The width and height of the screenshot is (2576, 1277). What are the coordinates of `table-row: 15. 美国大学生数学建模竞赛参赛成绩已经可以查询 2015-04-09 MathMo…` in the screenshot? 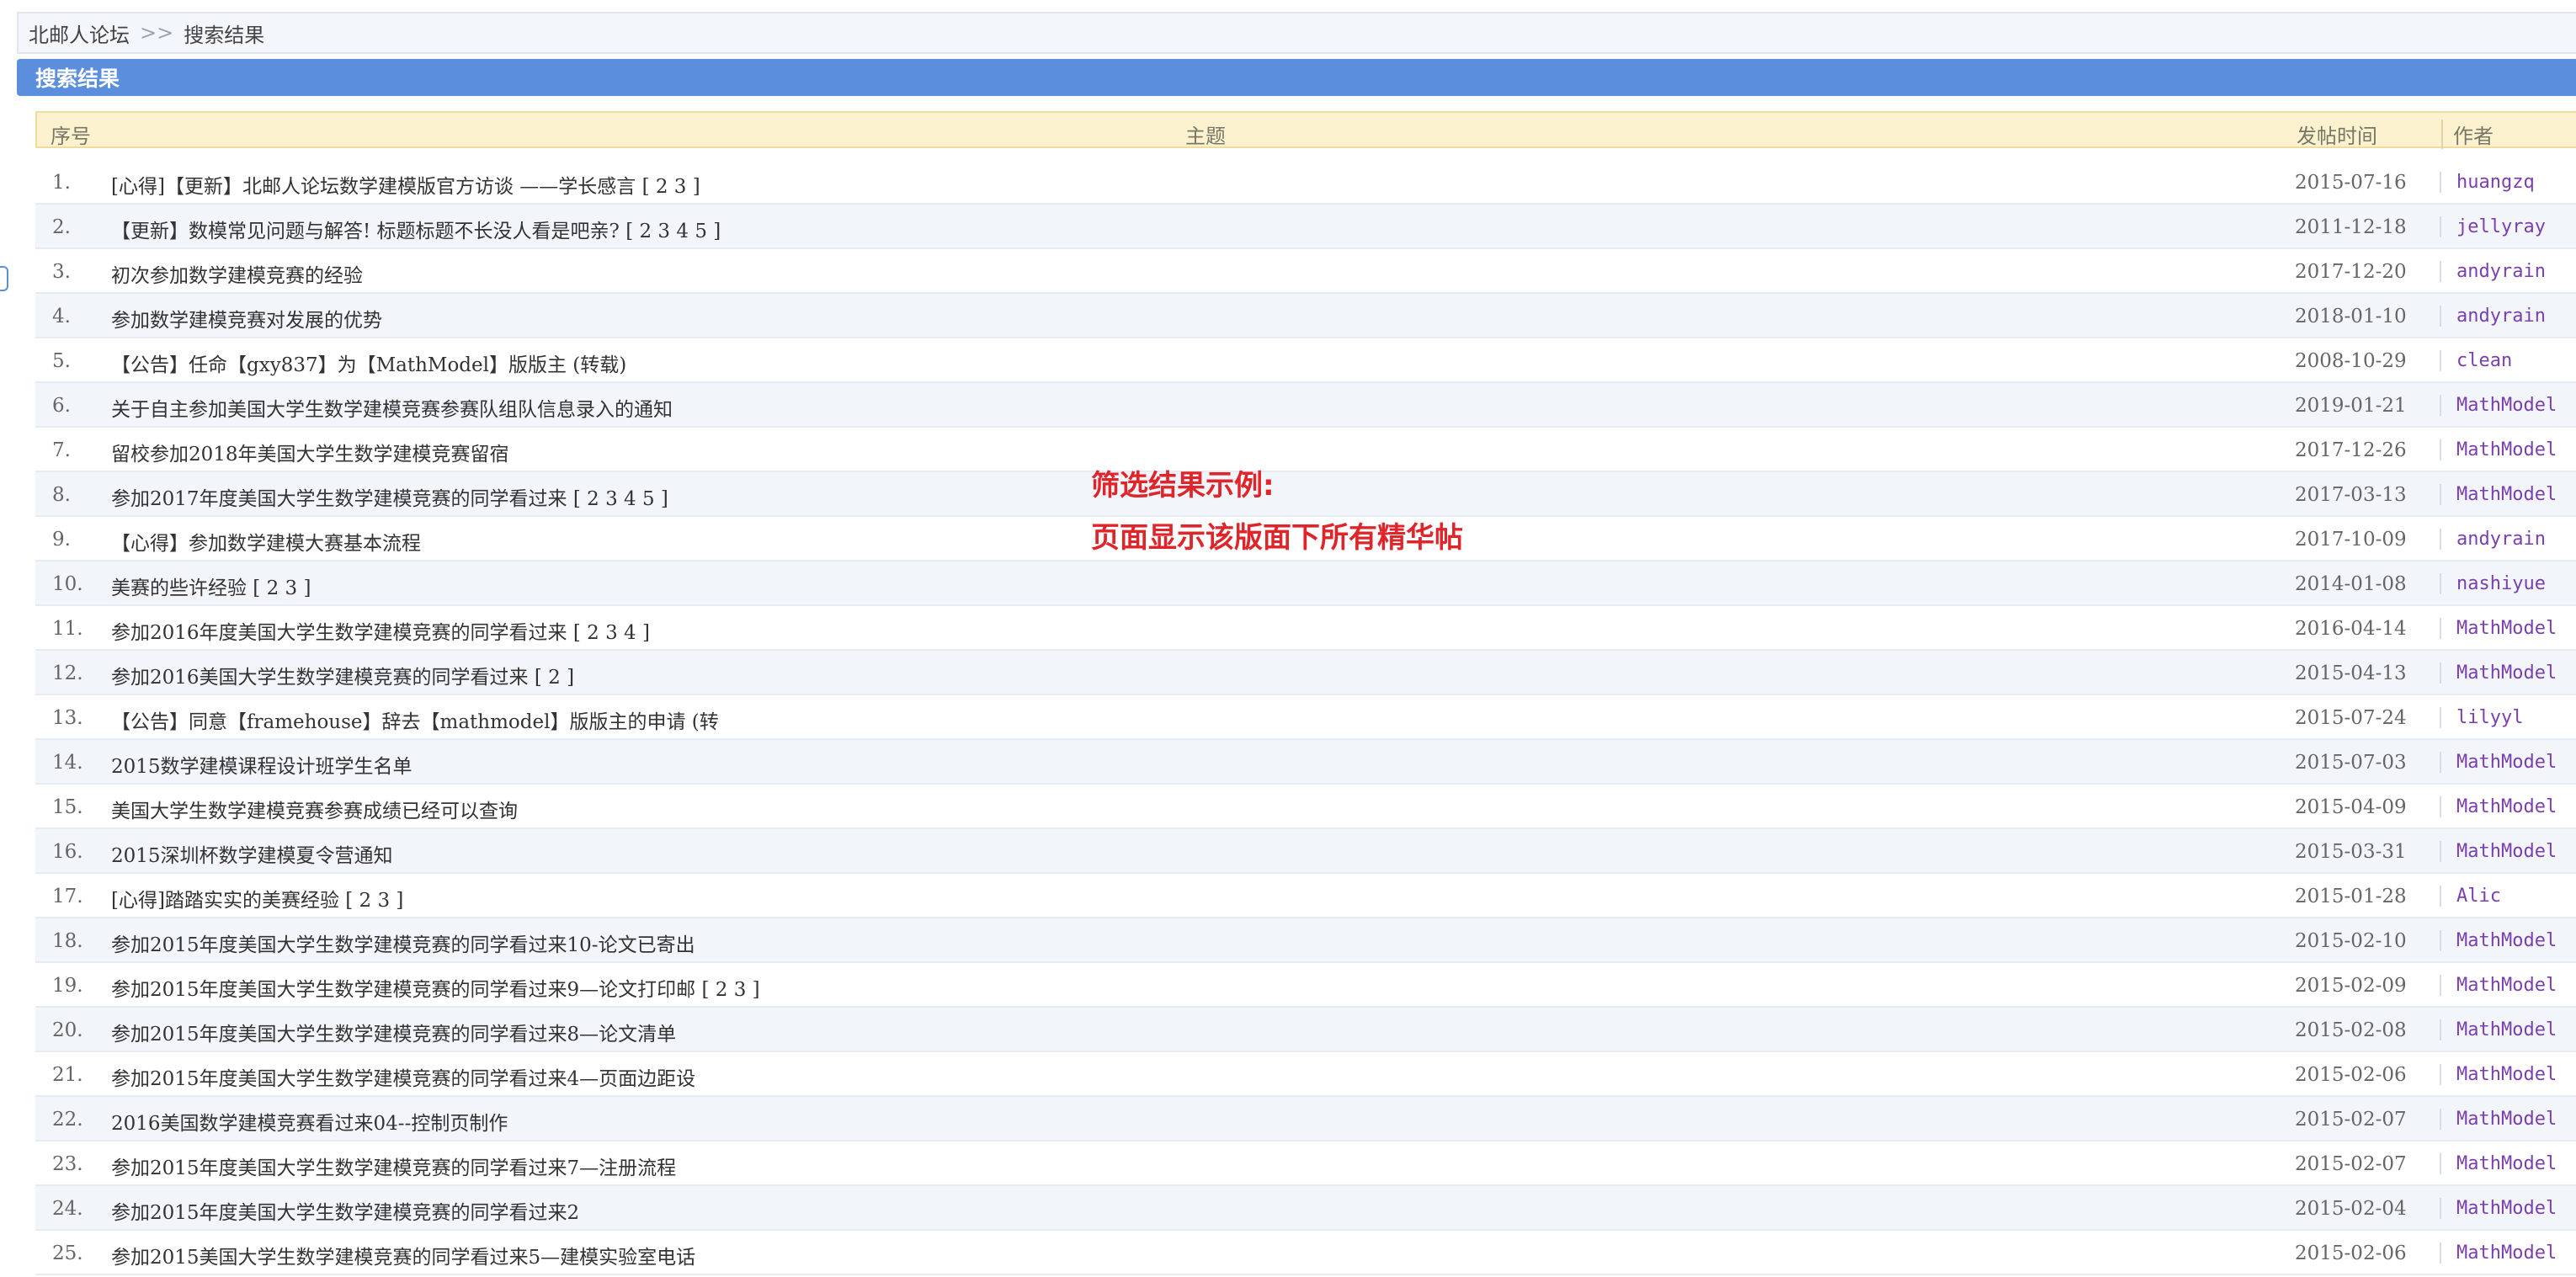 It's located at (1305, 807).